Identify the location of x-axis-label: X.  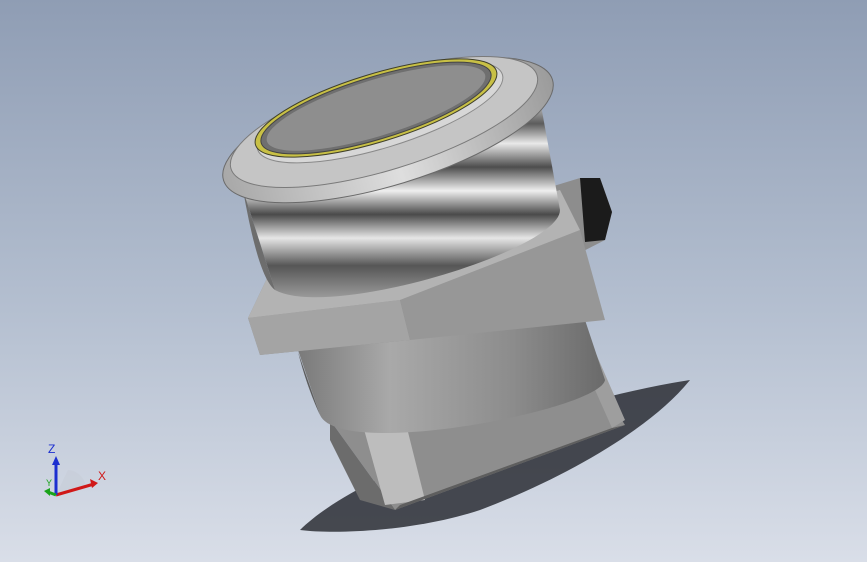
(102, 476).